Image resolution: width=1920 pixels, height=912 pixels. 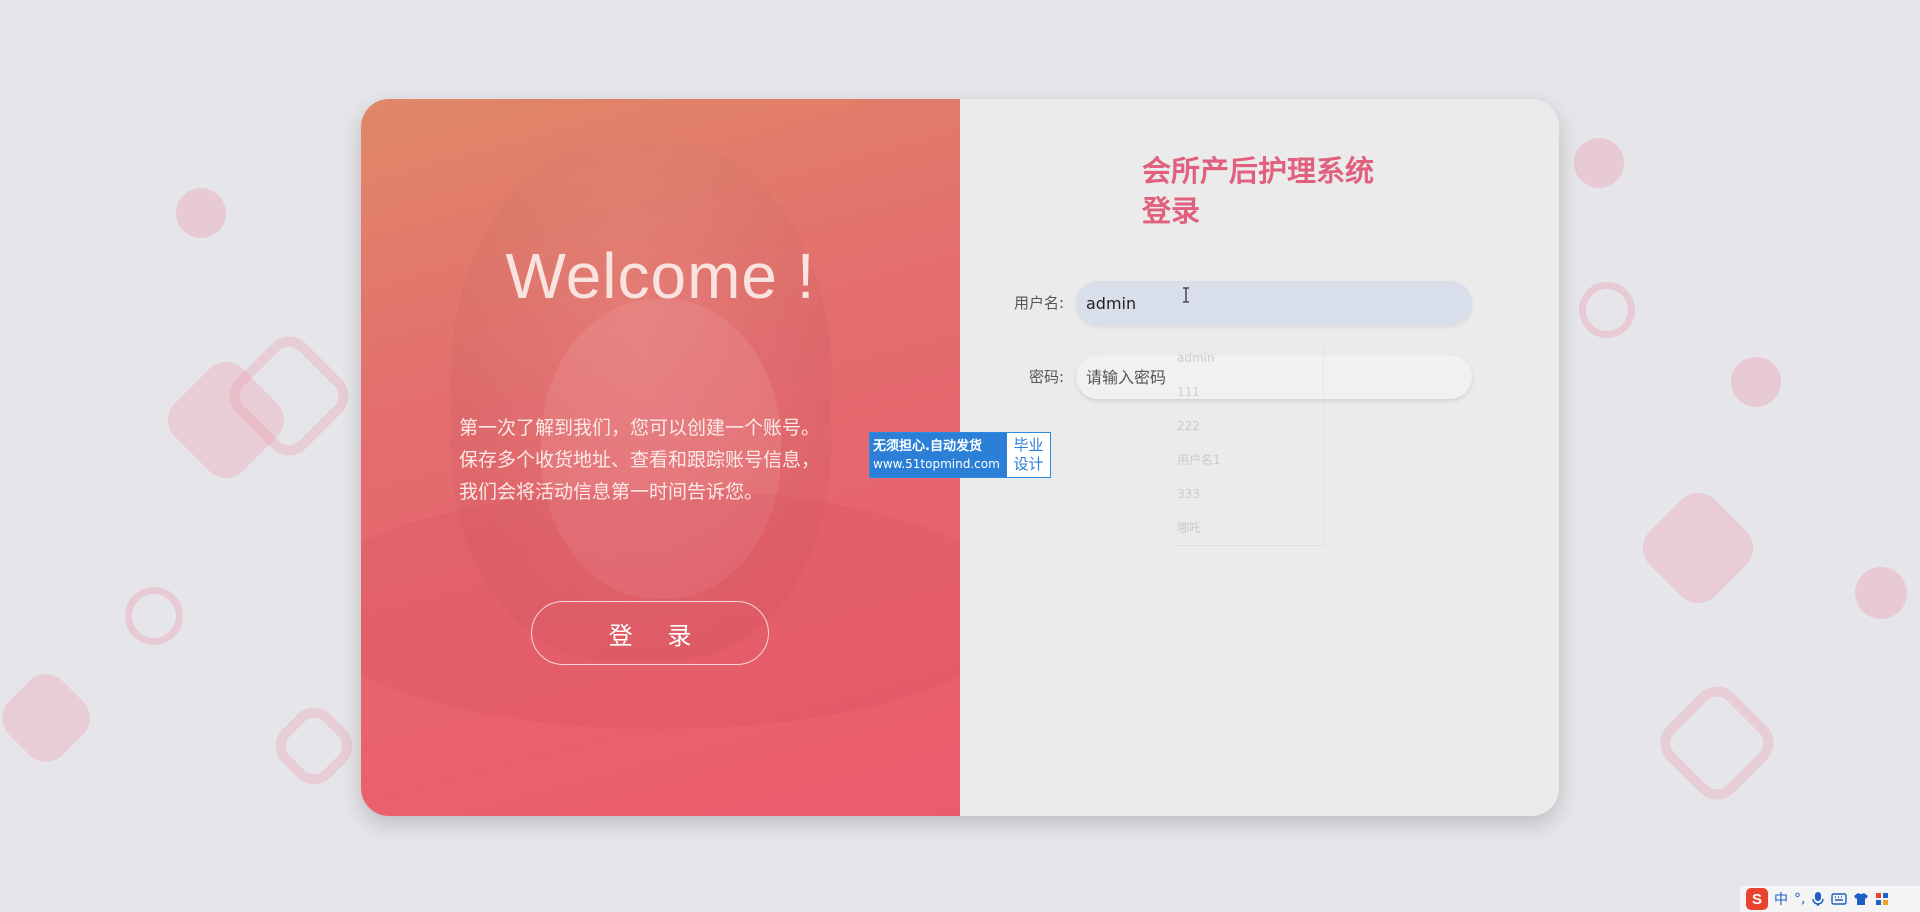 I want to click on switch-login-button: 登 录, so click(x=650, y=633).